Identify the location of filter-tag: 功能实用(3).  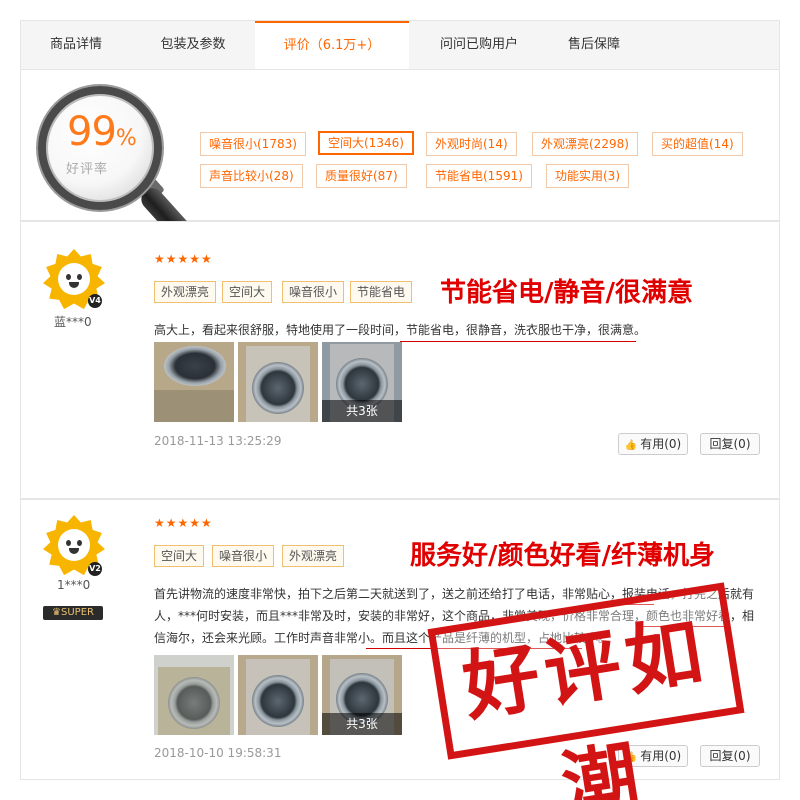
(587, 176).